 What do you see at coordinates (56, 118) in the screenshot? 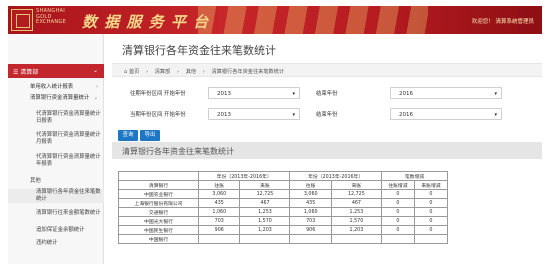
I see `sidebar-subitem-daily: 代清算银行资金清算量统计日报表` at bounding box center [56, 118].